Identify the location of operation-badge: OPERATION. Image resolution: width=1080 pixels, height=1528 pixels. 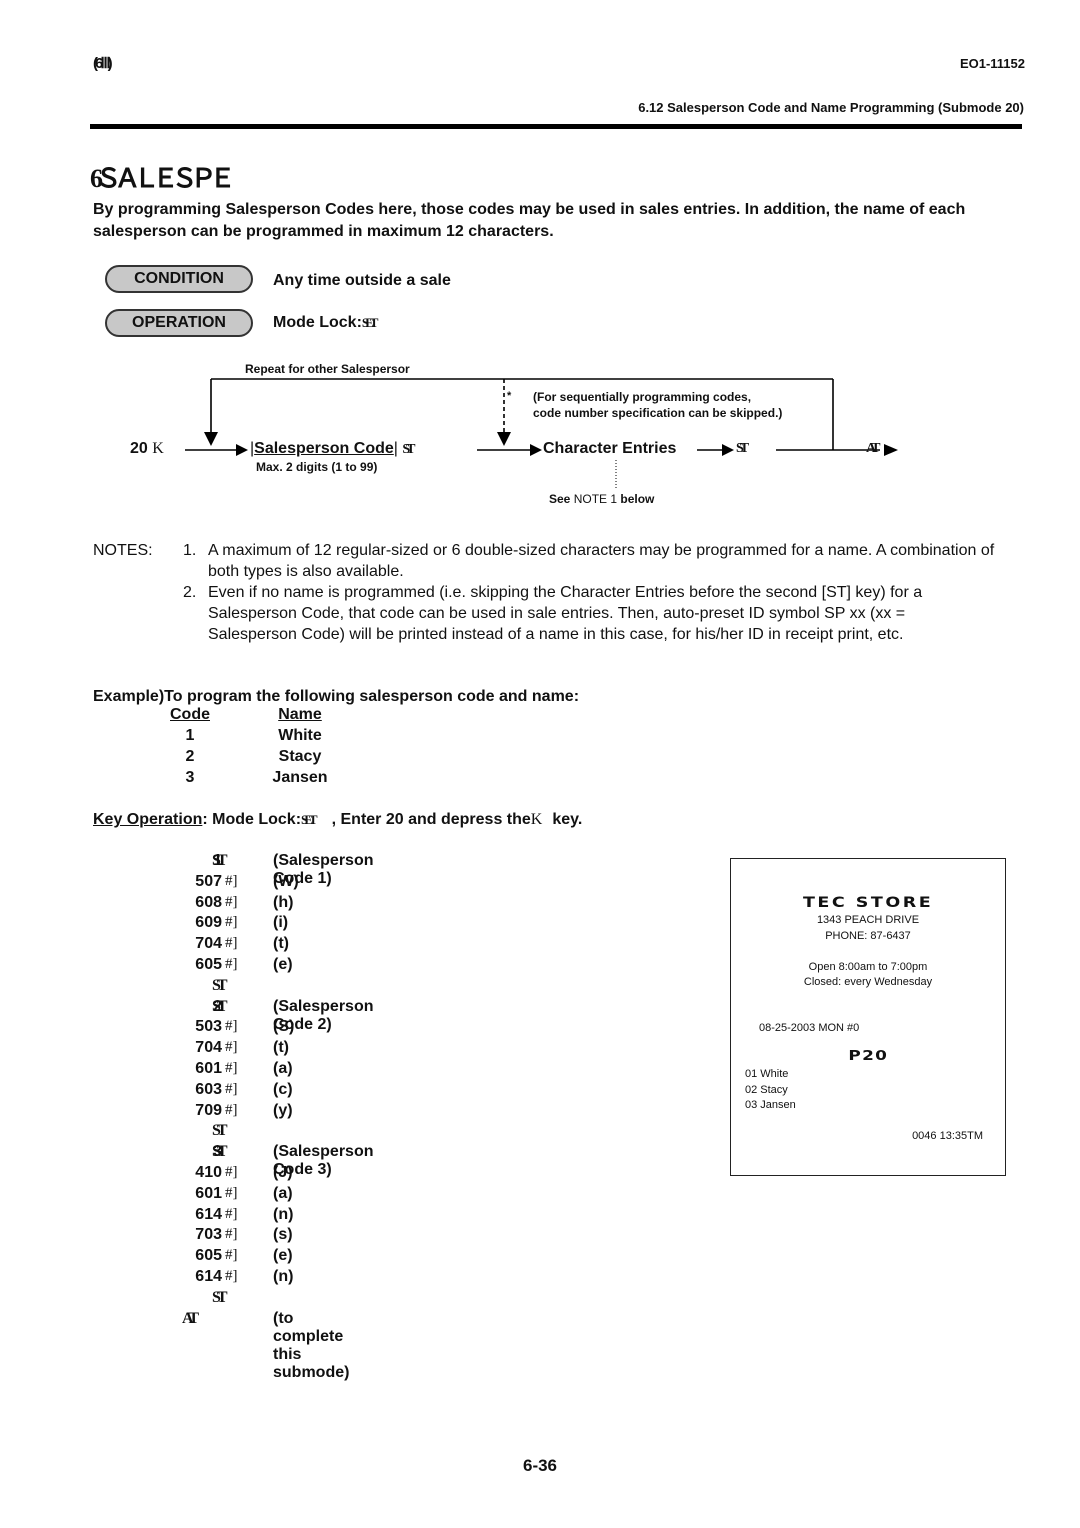
(179, 323).